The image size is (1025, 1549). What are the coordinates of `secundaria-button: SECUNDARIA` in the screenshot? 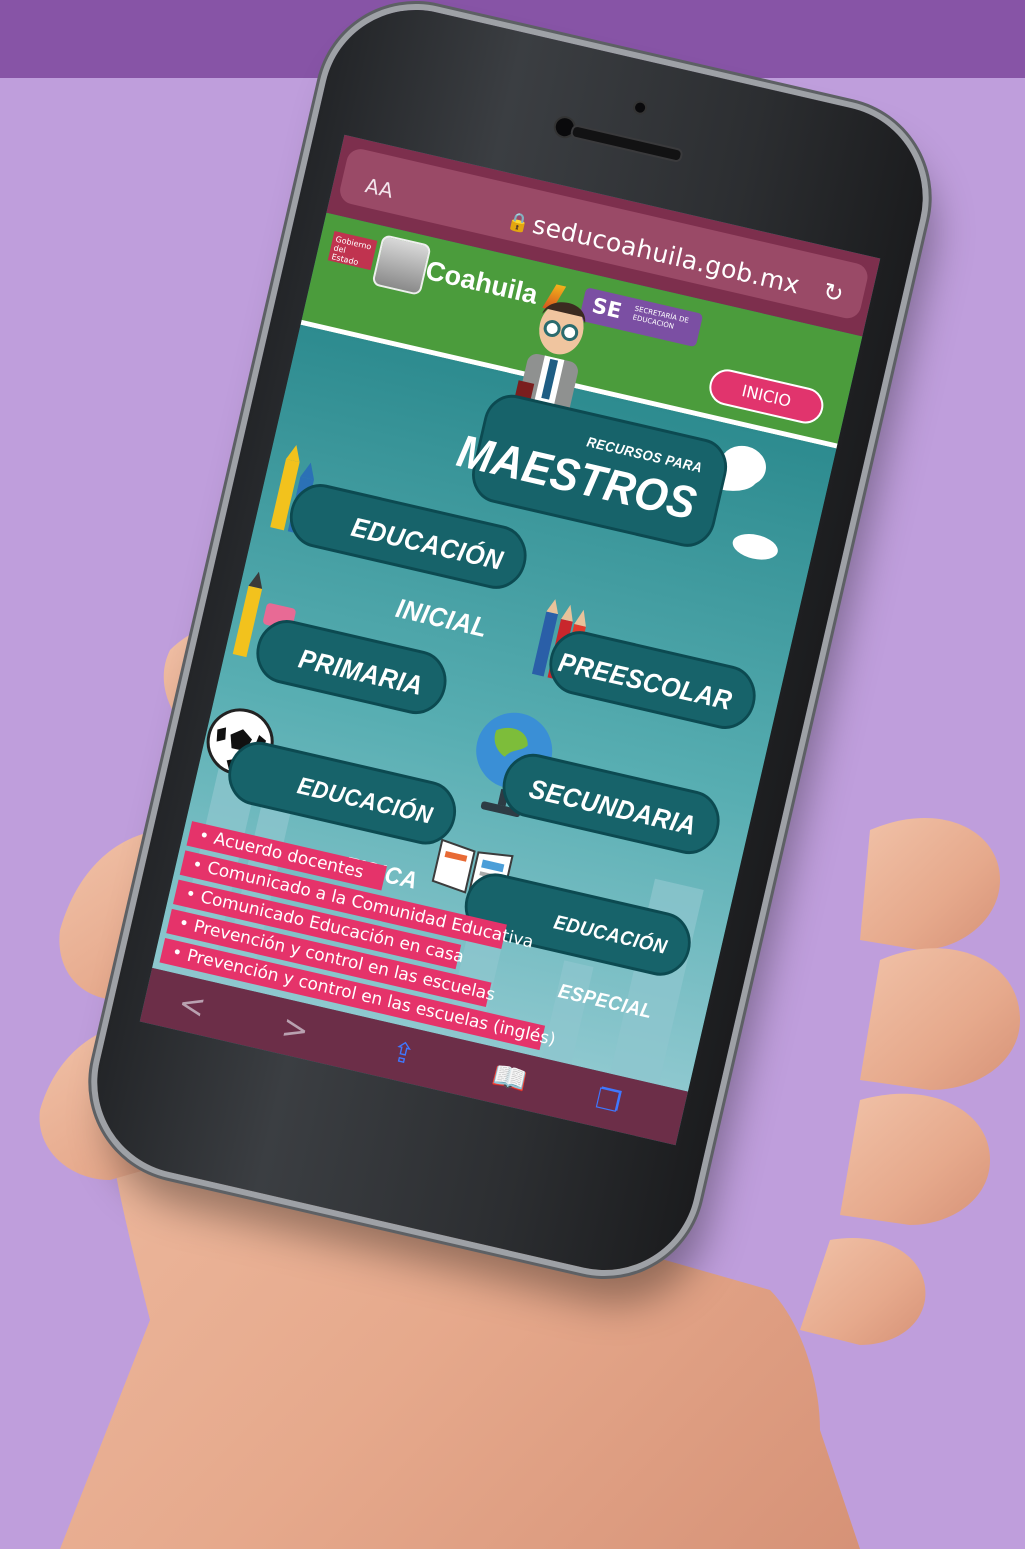 It's located at (611, 803).